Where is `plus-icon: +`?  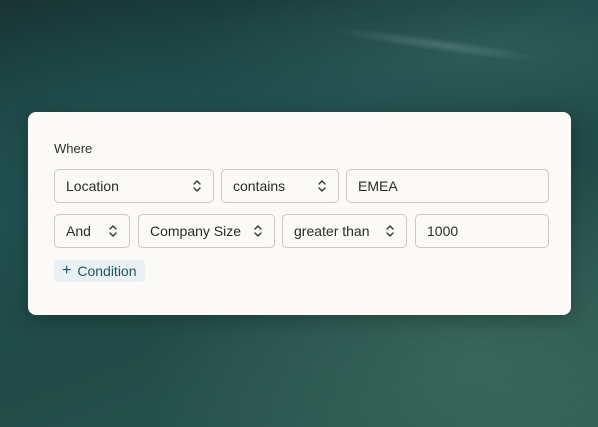 plus-icon: + is located at coordinates (67, 270).